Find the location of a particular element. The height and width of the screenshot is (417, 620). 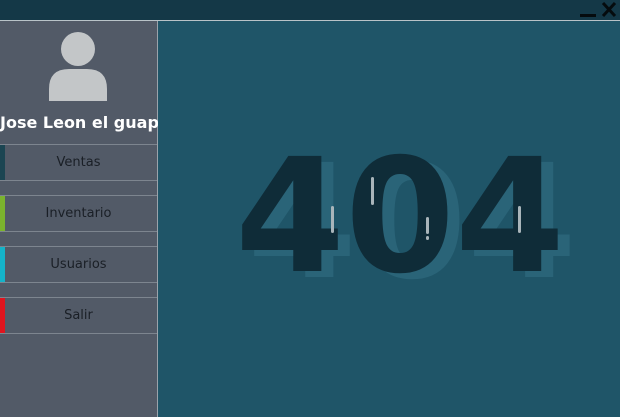

nav-item-usuarios: Usuarios is located at coordinates (78, 264).